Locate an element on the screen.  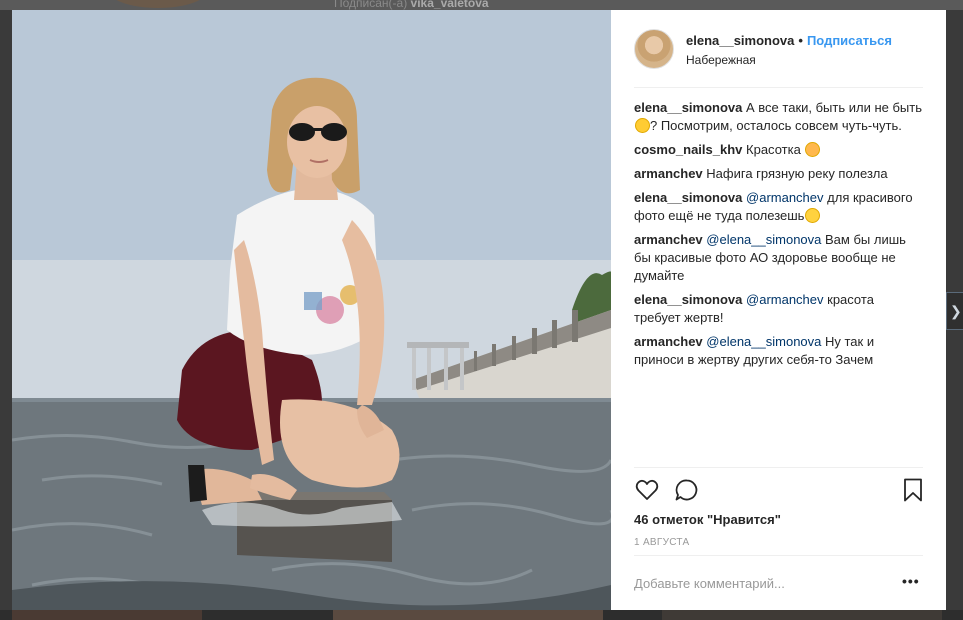
comment-item: armanchev Нафига грязную реку полезла is located at coordinates (779, 174).